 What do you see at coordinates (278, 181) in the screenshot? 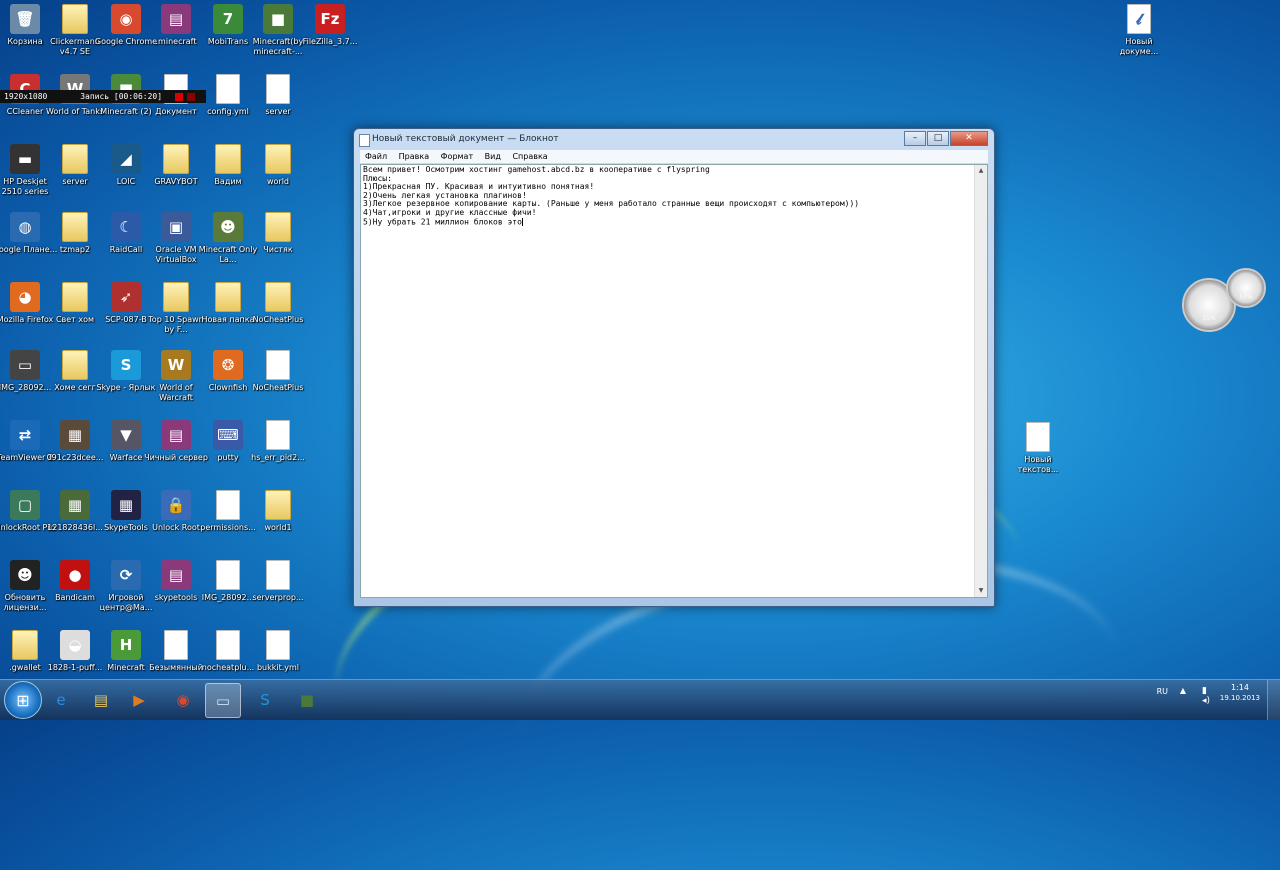
I see `desktop-icon-label: world` at bounding box center [278, 181].